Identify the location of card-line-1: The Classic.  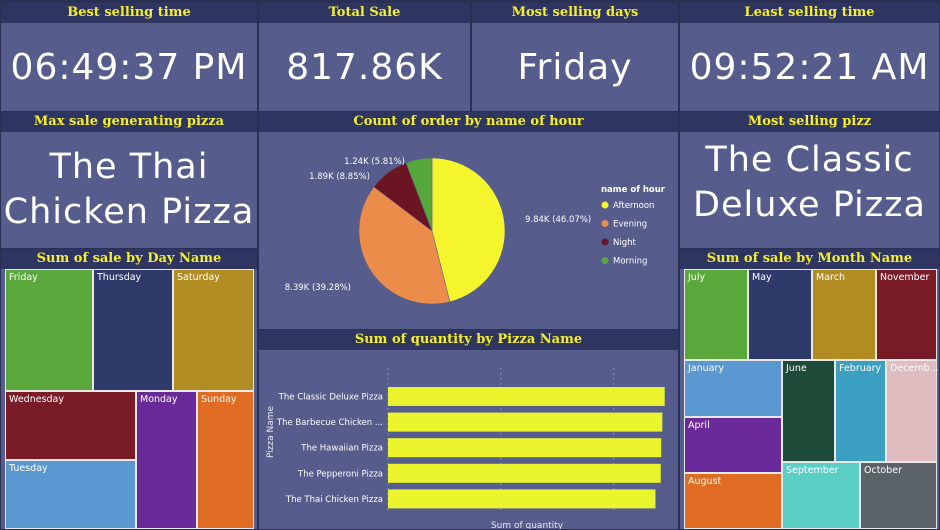
(809, 160).